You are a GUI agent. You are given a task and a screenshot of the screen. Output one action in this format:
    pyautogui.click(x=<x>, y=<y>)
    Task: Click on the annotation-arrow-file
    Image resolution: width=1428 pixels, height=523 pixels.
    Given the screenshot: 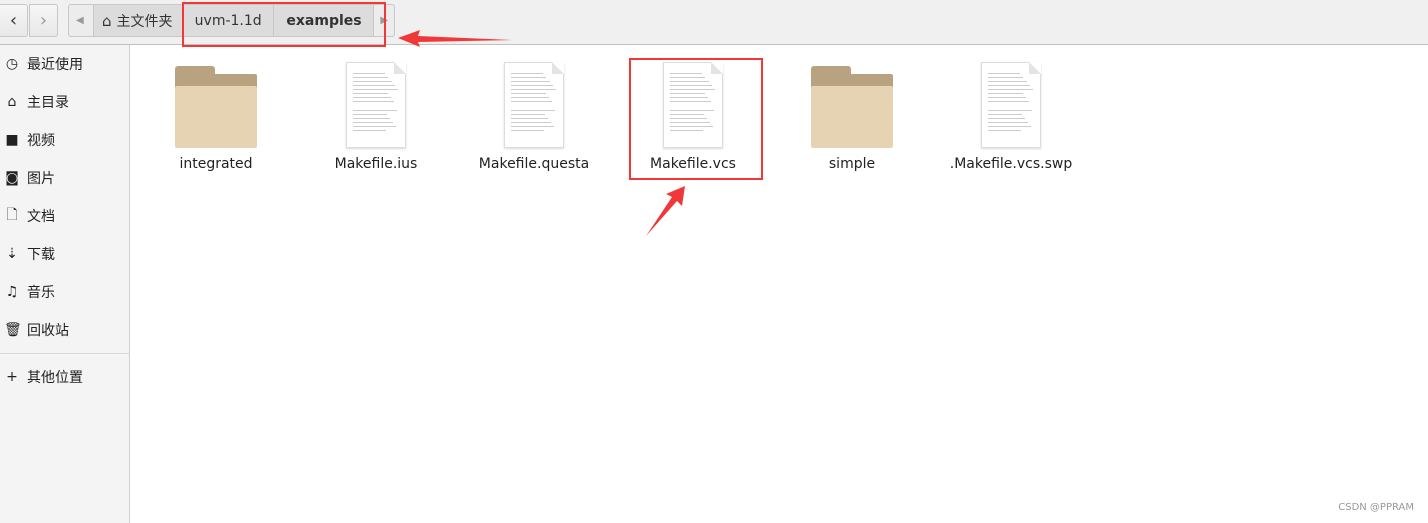 What is the action you would take?
    pyautogui.click(x=665, y=211)
    